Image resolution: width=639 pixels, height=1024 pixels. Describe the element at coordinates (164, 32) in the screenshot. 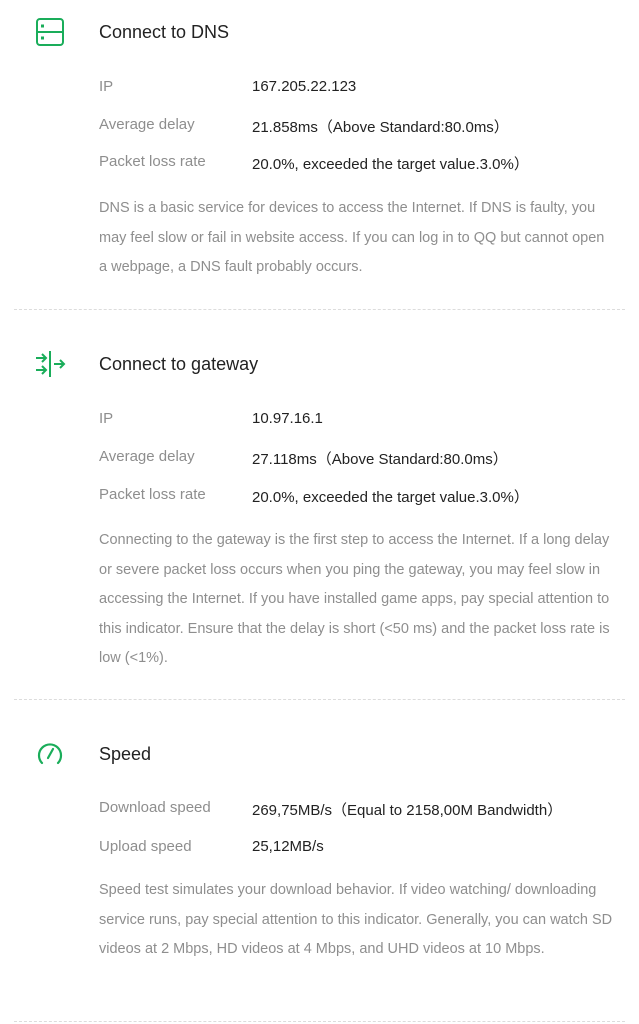

I see `dns-title: Connect to DNS` at that location.